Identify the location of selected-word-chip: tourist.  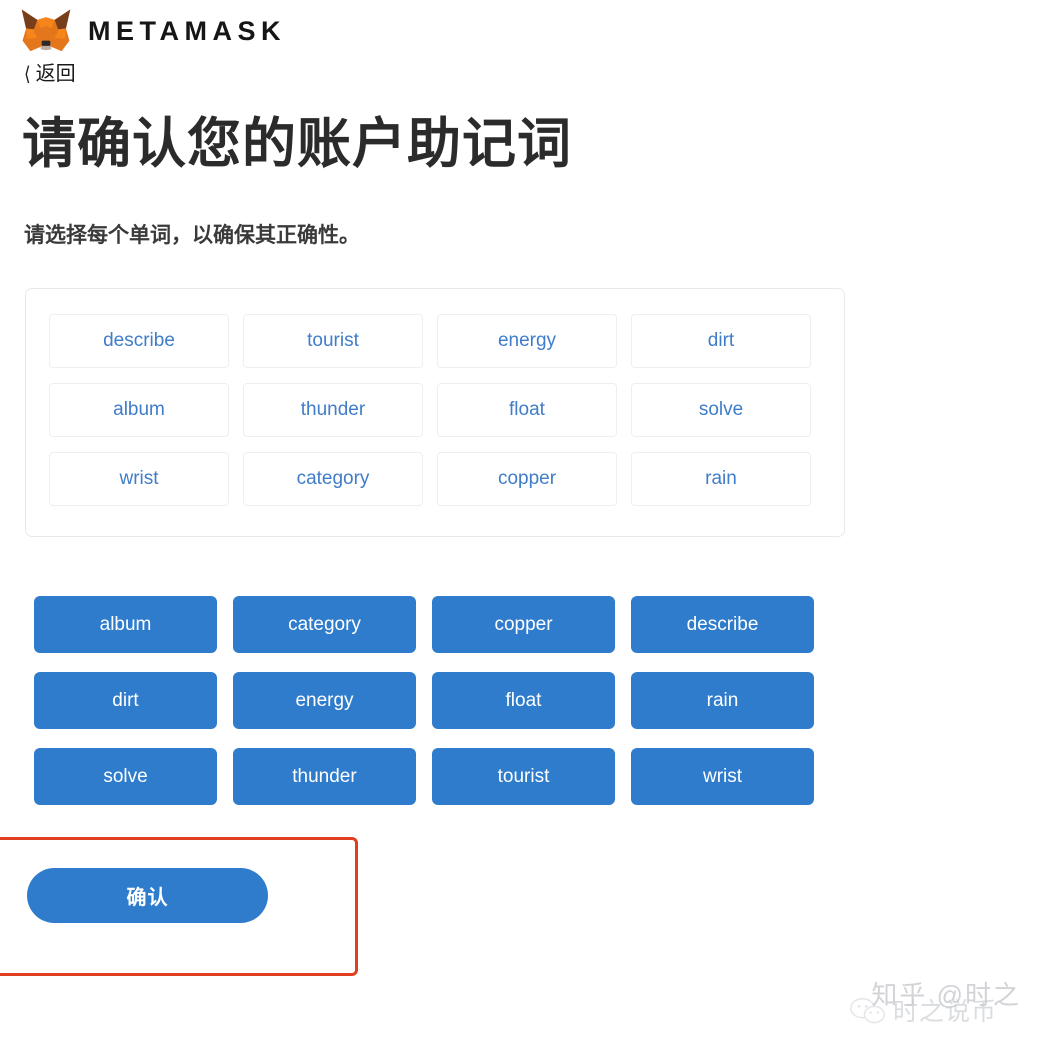
(333, 341).